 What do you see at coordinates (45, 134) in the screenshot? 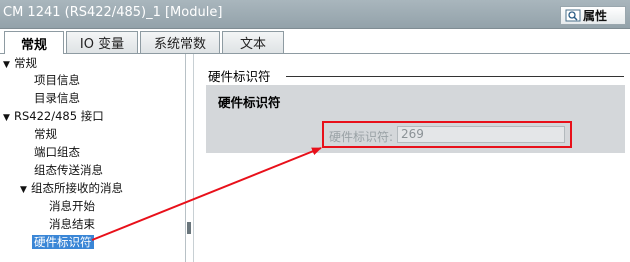
I see `tree-item-interface-general: 常规` at bounding box center [45, 134].